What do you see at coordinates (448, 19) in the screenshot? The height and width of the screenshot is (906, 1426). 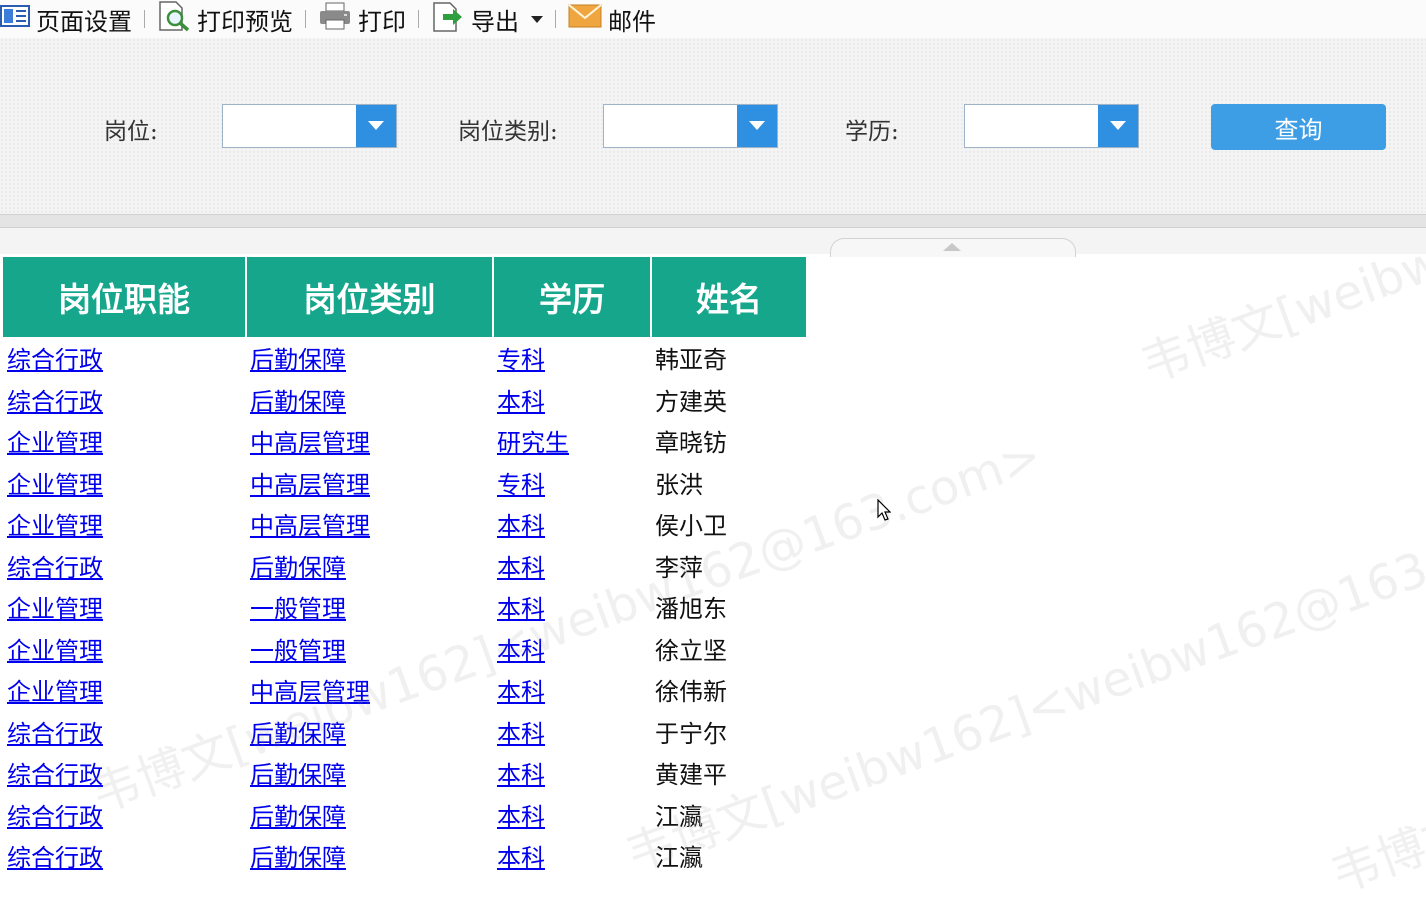 I see `export-icon` at bounding box center [448, 19].